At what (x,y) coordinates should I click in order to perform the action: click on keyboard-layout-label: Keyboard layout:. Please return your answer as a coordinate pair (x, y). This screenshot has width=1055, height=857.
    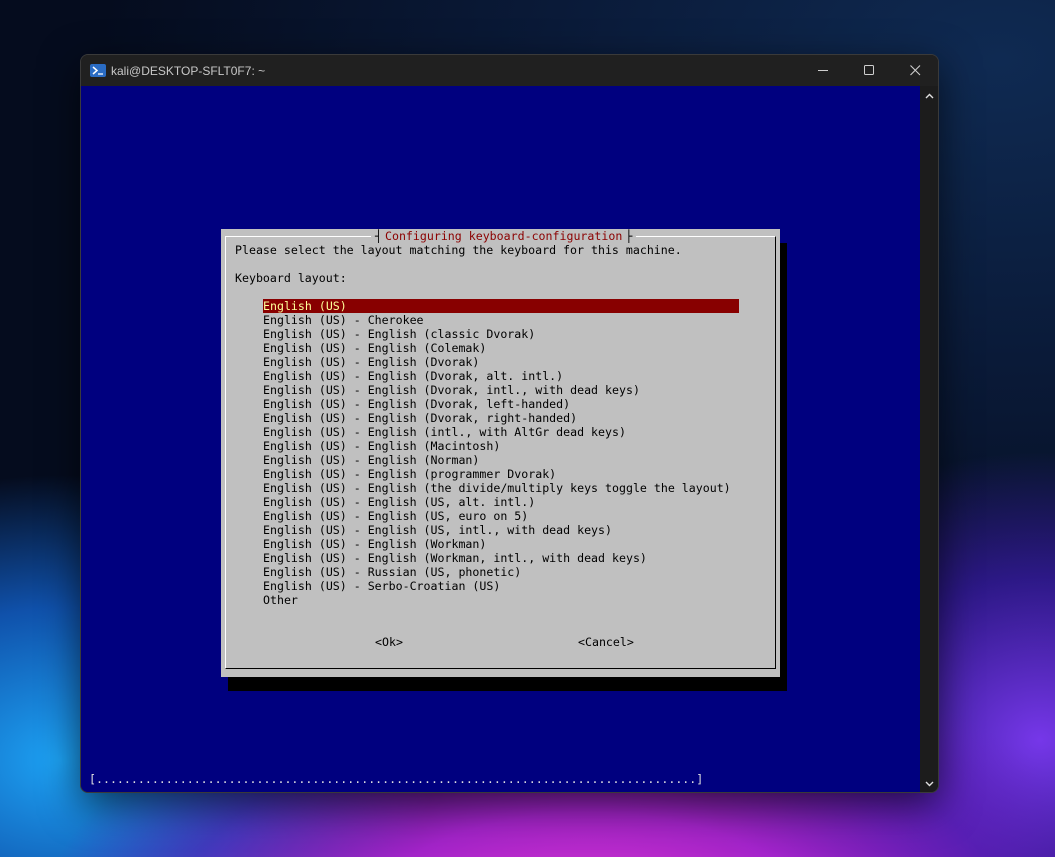
    Looking at the image, I should click on (291, 278).